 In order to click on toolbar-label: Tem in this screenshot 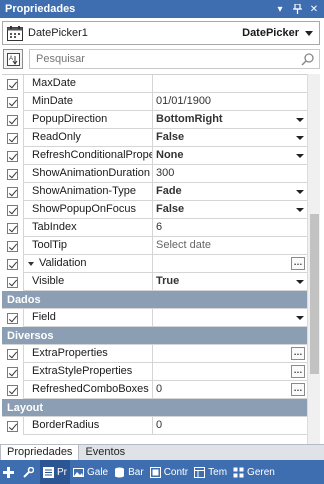, I will do `click(218, 472)`.